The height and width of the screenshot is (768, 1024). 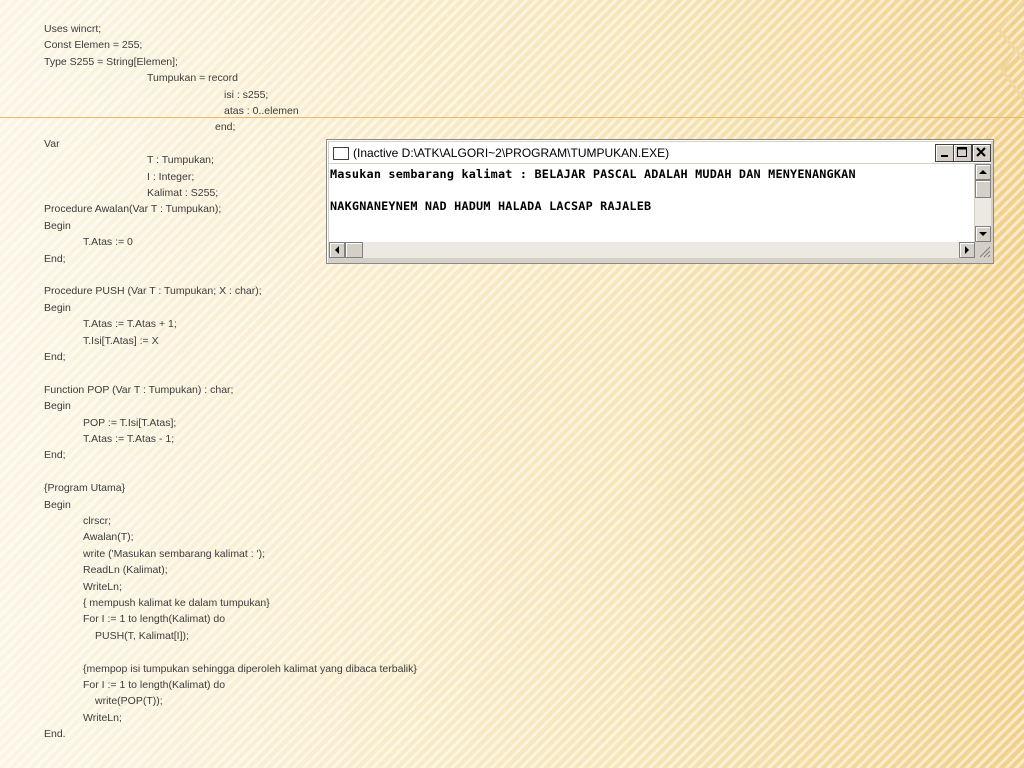 I want to click on arrow-right-icon, so click(x=967, y=250).